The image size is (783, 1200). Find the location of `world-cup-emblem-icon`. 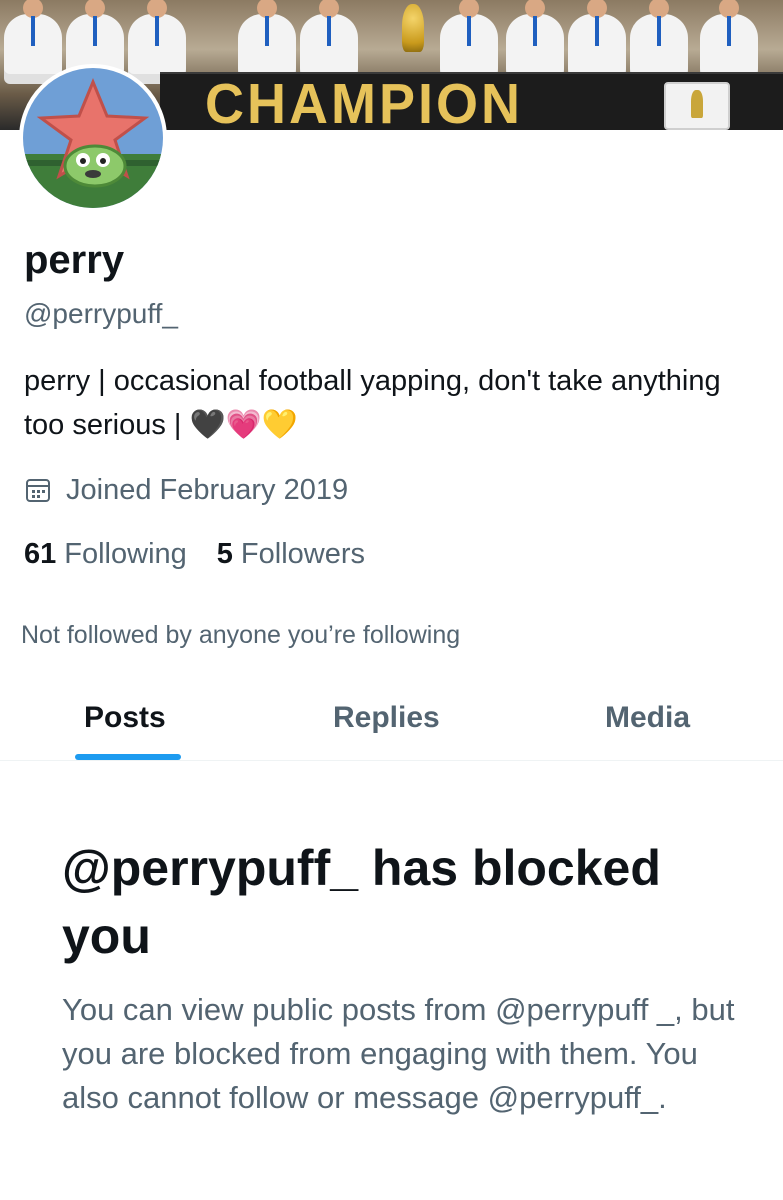

world-cup-emblem-icon is located at coordinates (697, 106).